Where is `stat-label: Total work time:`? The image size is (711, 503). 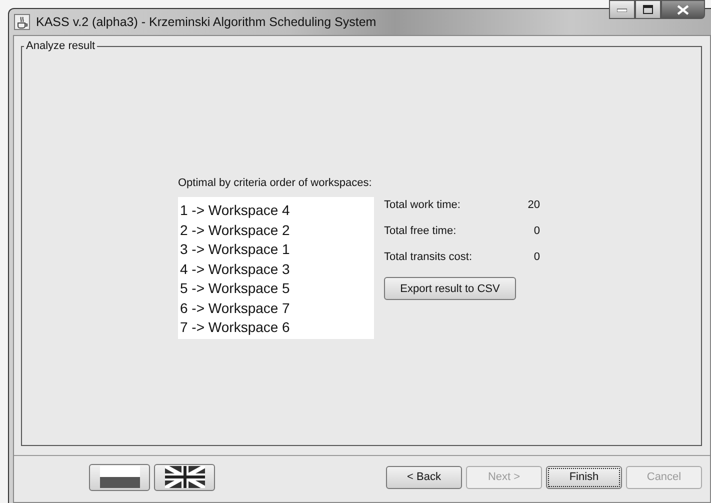
stat-label: Total work time: is located at coordinates (422, 206).